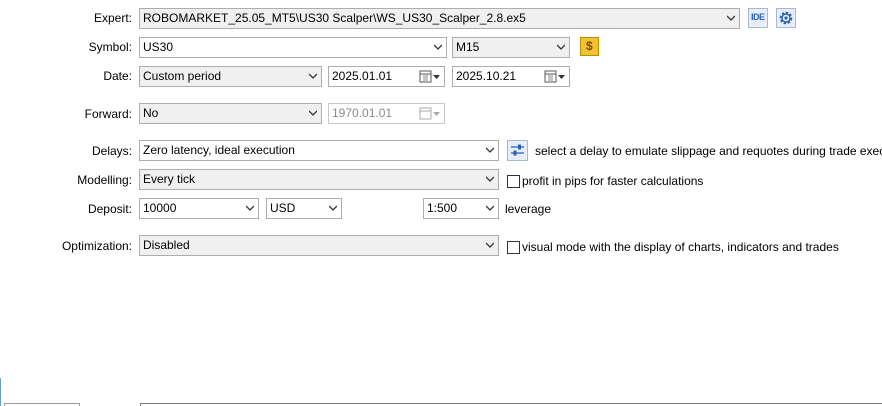 The height and width of the screenshot is (406, 882). I want to click on period-value: Custom period, so click(182, 76).